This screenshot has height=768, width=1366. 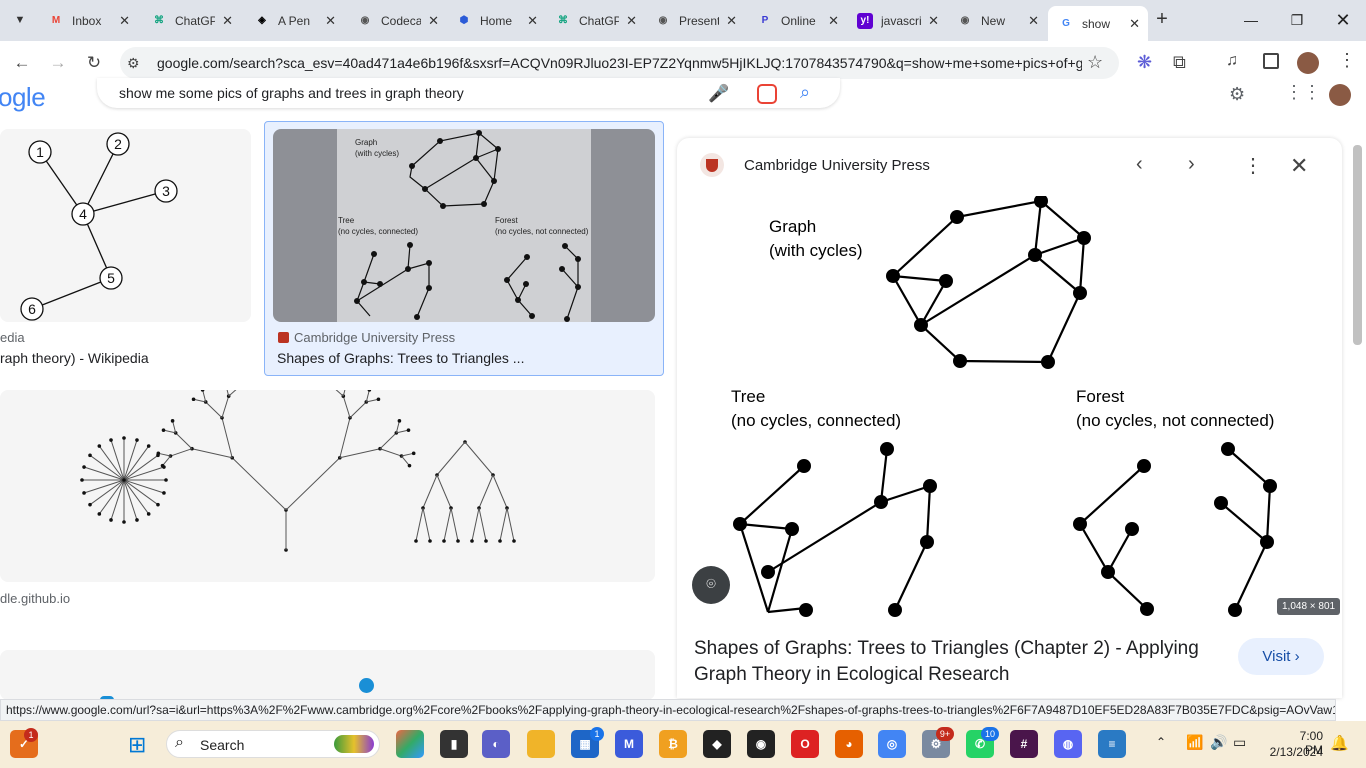 I want to click on minimize-button: —, so click(x=1251, y=20).